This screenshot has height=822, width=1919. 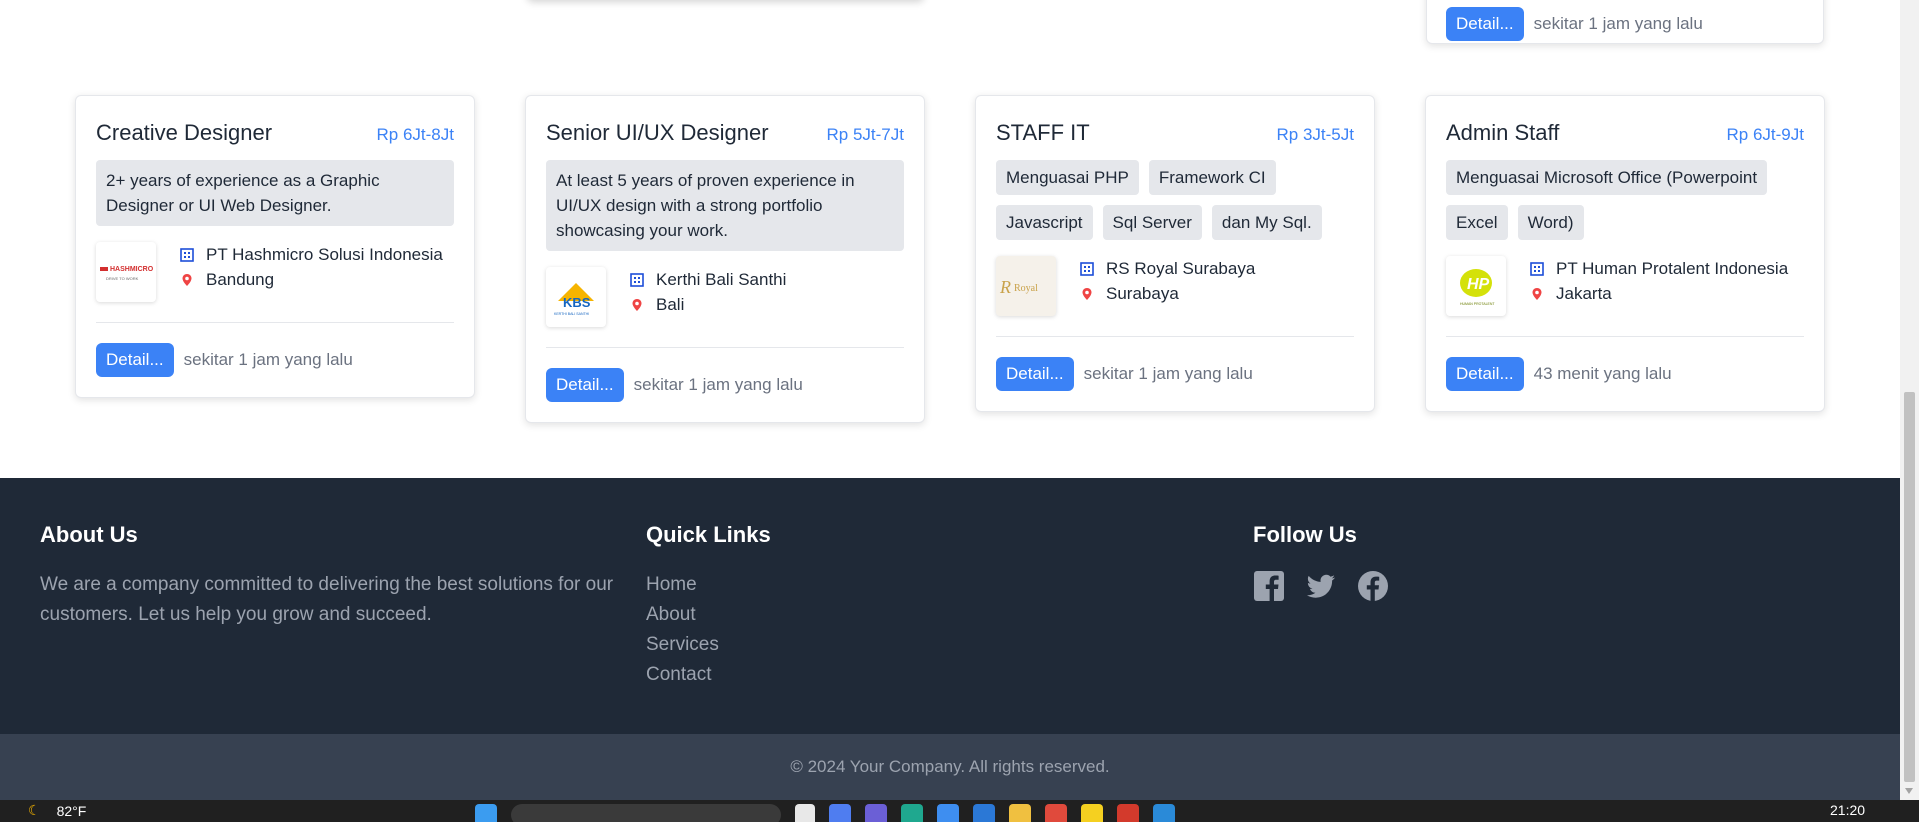 What do you see at coordinates (708, 534) in the screenshot?
I see `footer-links-title: Quick Links` at bounding box center [708, 534].